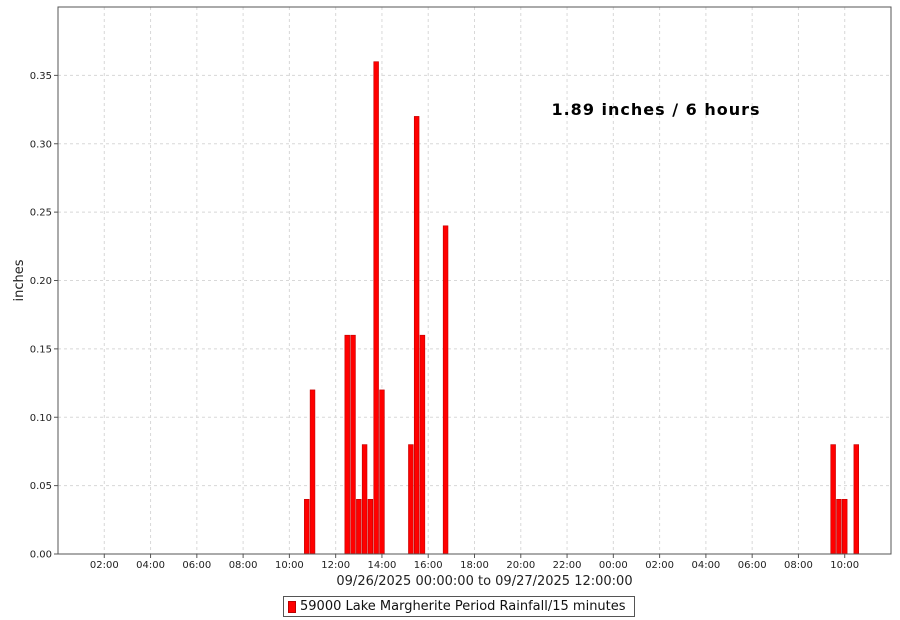  What do you see at coordinates (292, 606) in the screenshot?
I see `legend-swatch` at bounding box center [292, 606].